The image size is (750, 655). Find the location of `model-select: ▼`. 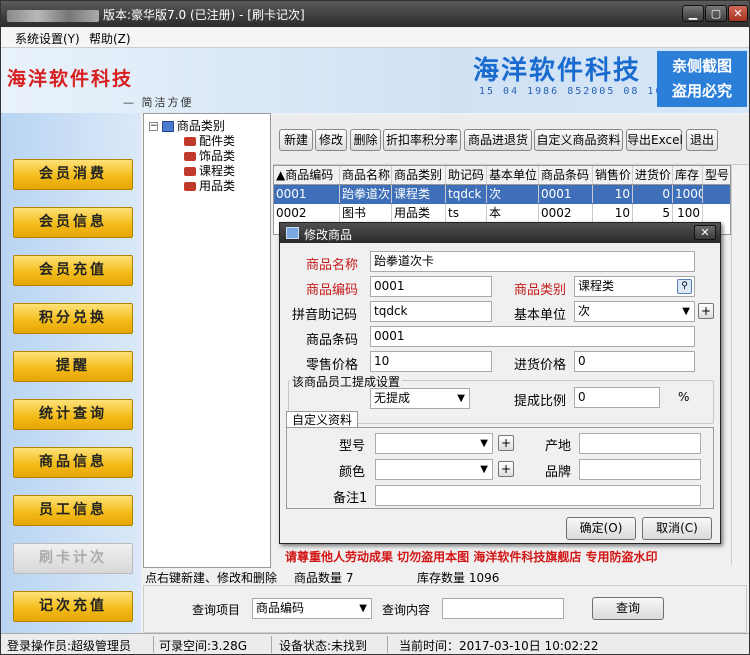

model-select: ▼ is located at coordinates (434, 443).